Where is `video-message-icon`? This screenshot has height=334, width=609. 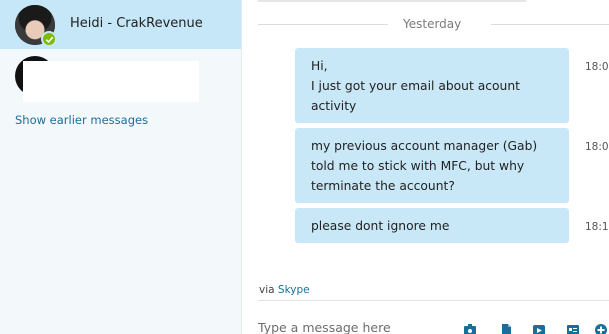 video-message-icon is located at coordinates (539, 328).